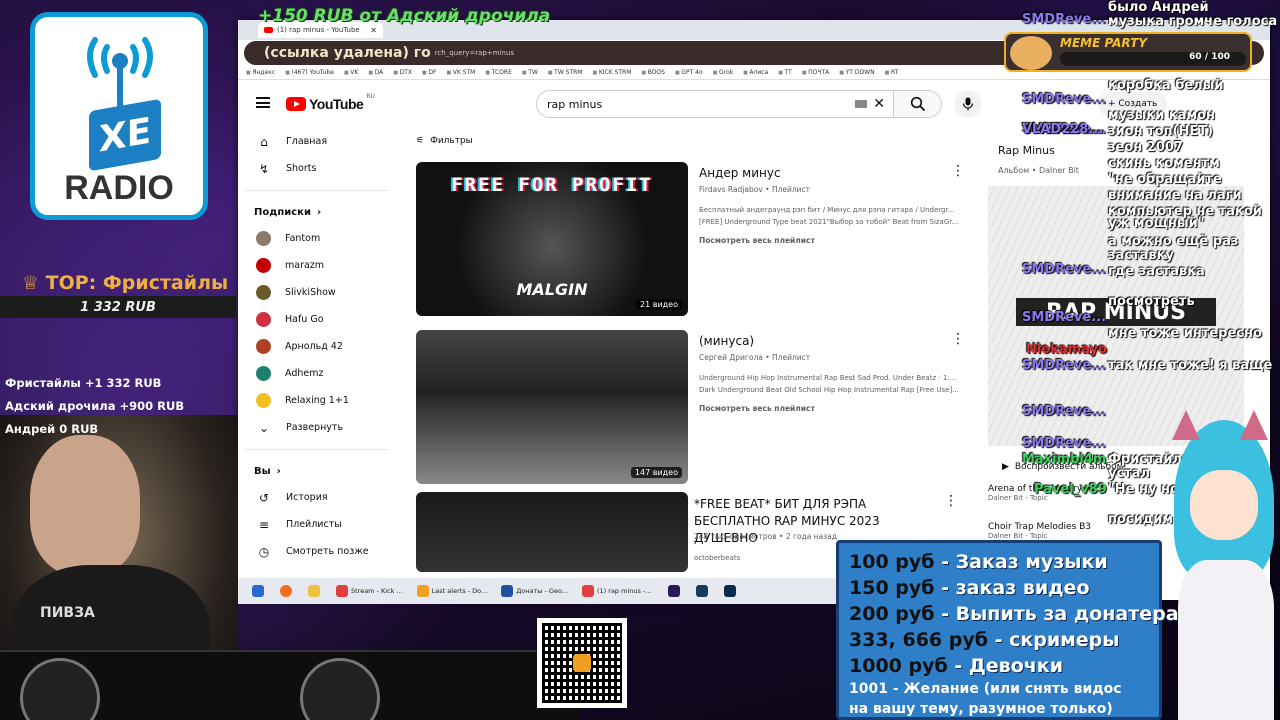 The image size is (1280, 720). Describe the element at coordinates (429, 72) in the screenshot. I see `bookmark-item: DF` at that location.